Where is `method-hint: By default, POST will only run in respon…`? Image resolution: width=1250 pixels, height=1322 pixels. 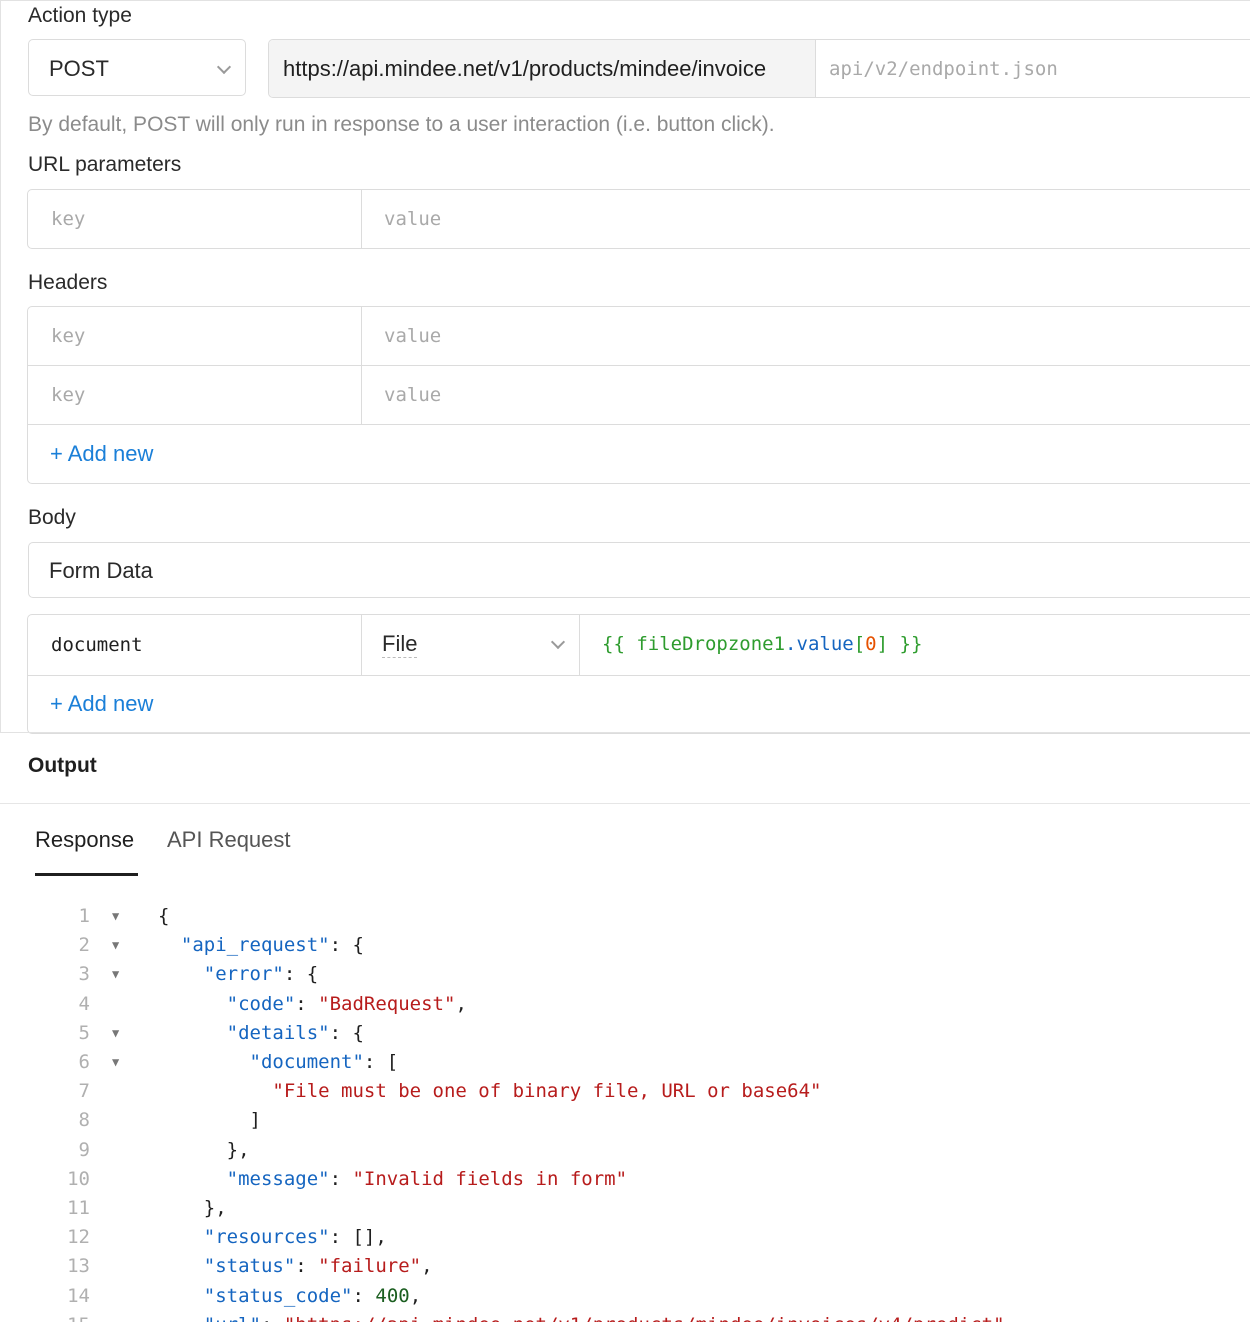 method-hint: By default, POST will only run in respon… is located at coordinates (401, 124).